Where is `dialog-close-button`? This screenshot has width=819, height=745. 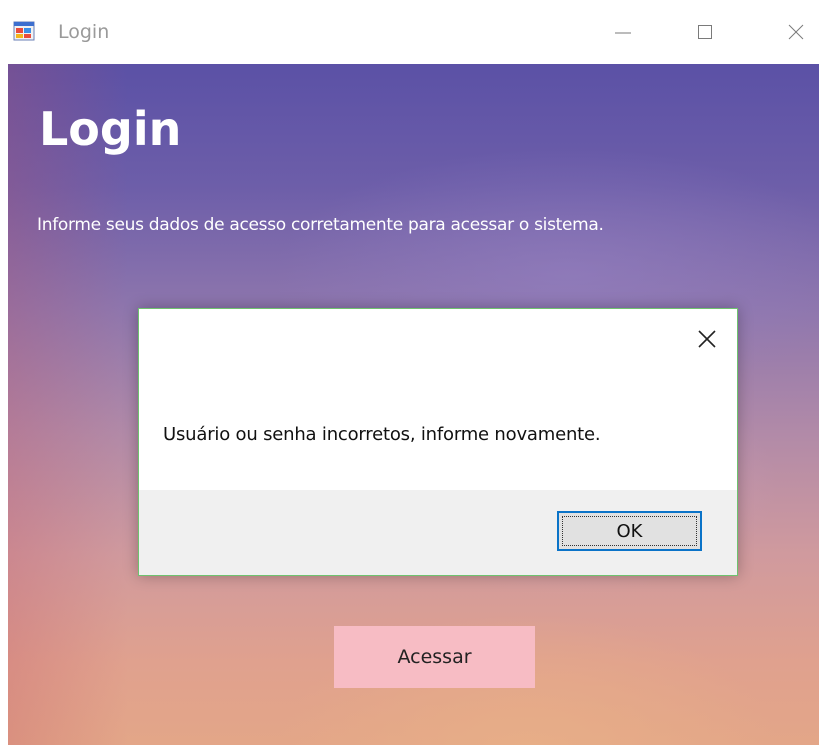
dialog-close-button is located at coordinates (707, 339).